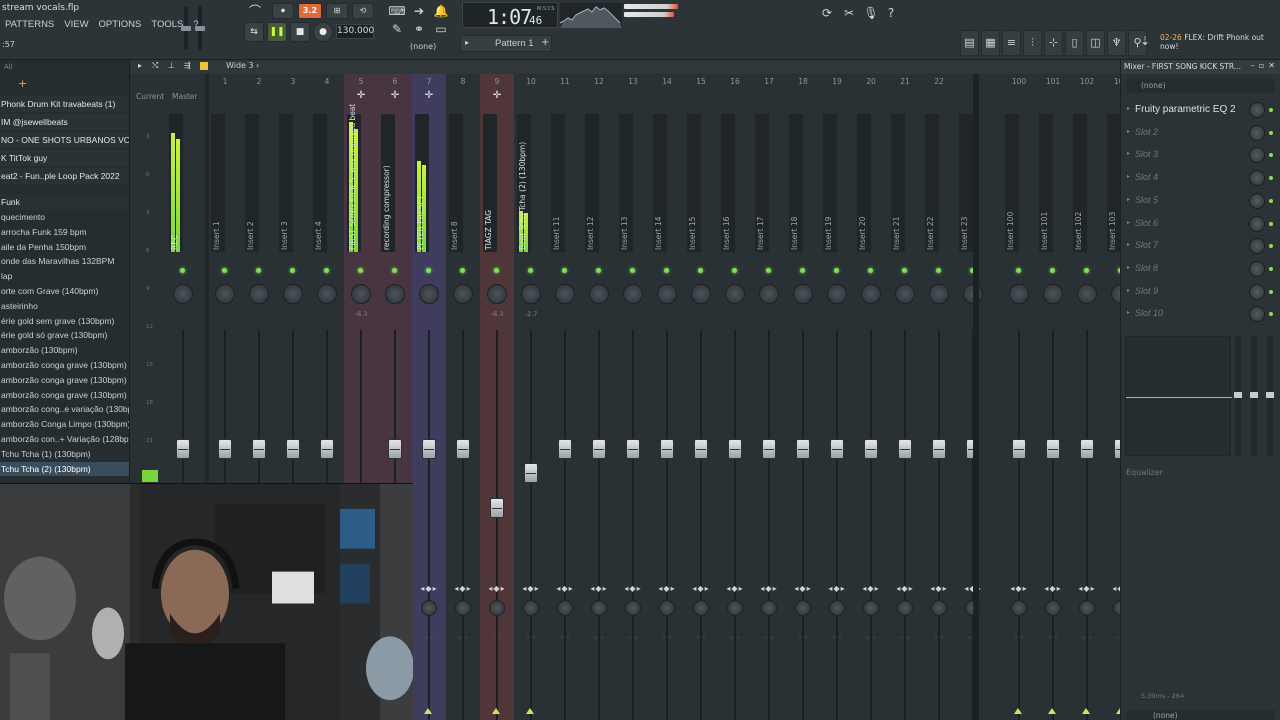 This screenshot has width=1280, height=720. Describe the element at coordinates (120, 25) in the screenshot. I see `menu-options: OPTIONS` at that location.